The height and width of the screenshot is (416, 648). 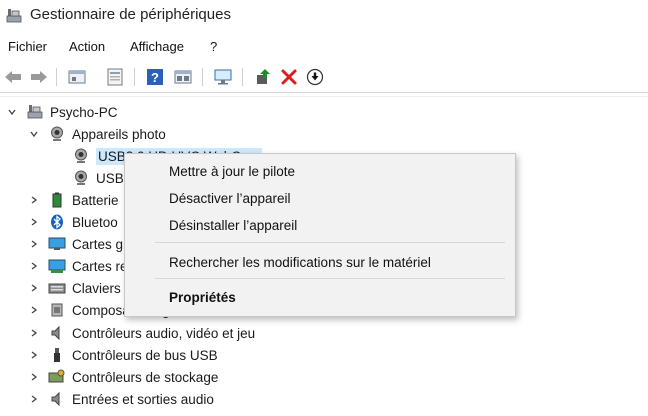 What do you see at coordinates (324, 47) in the screenshot?
I see `menu-bar: Fichier Action Affichage ?` at bounding box center [324, 47].